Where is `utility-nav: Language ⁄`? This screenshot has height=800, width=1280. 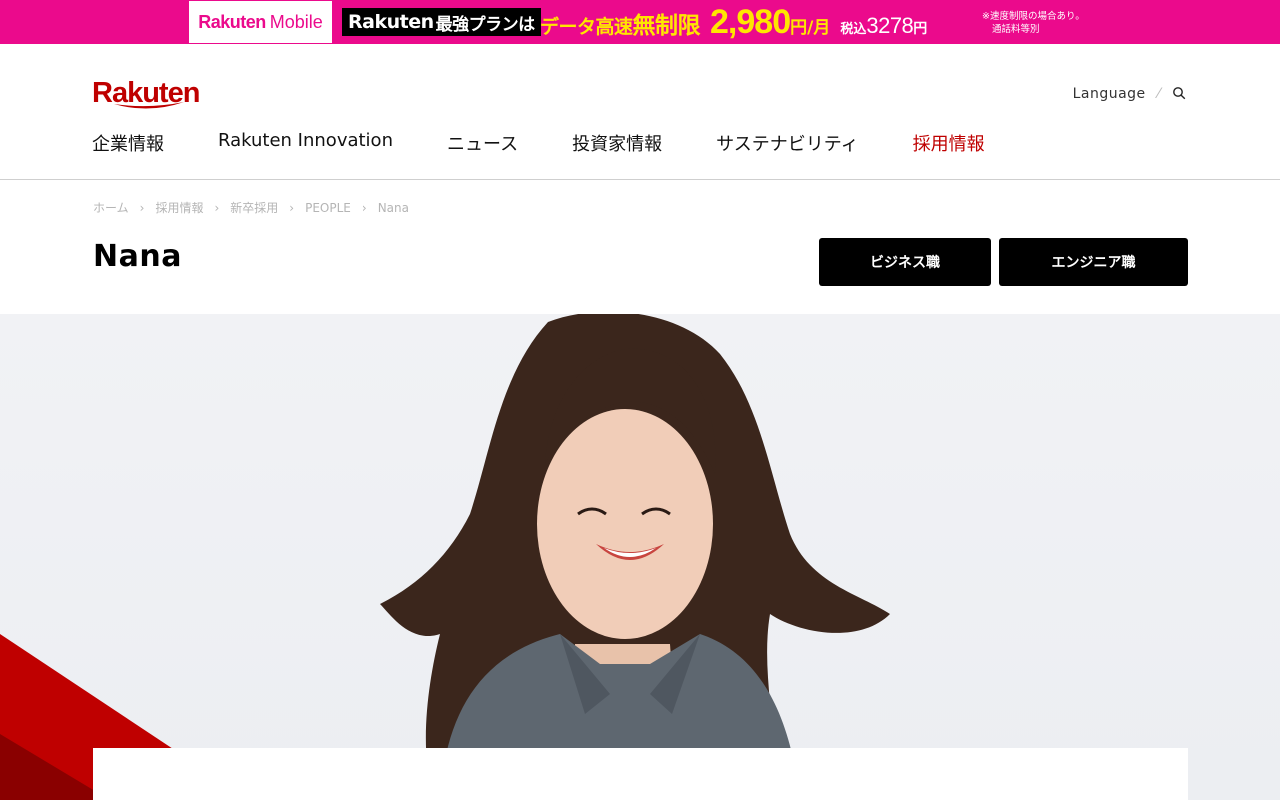 utility-nav: Language ⁄ is located at coordinates (1130, 94).